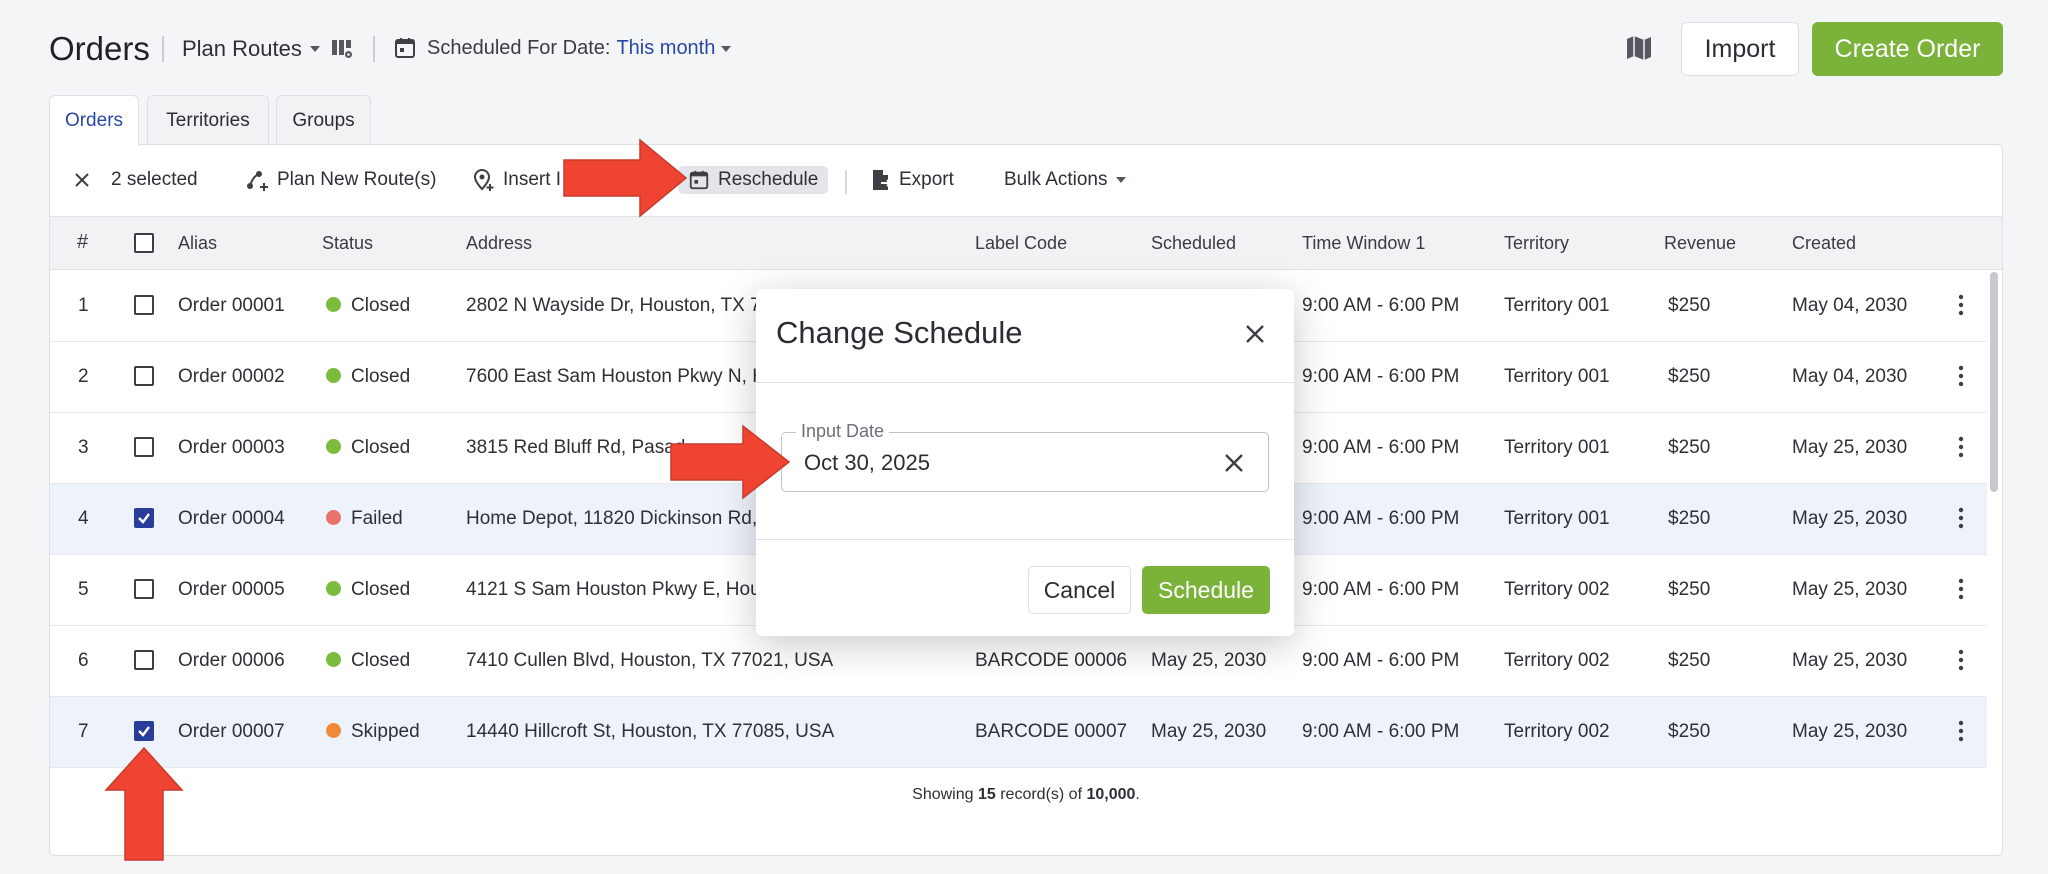 The image size is (2048, 874). Describe the element at coordinates (323, 120) in the screenshot. I see `tab-groups: Groups` at that location.